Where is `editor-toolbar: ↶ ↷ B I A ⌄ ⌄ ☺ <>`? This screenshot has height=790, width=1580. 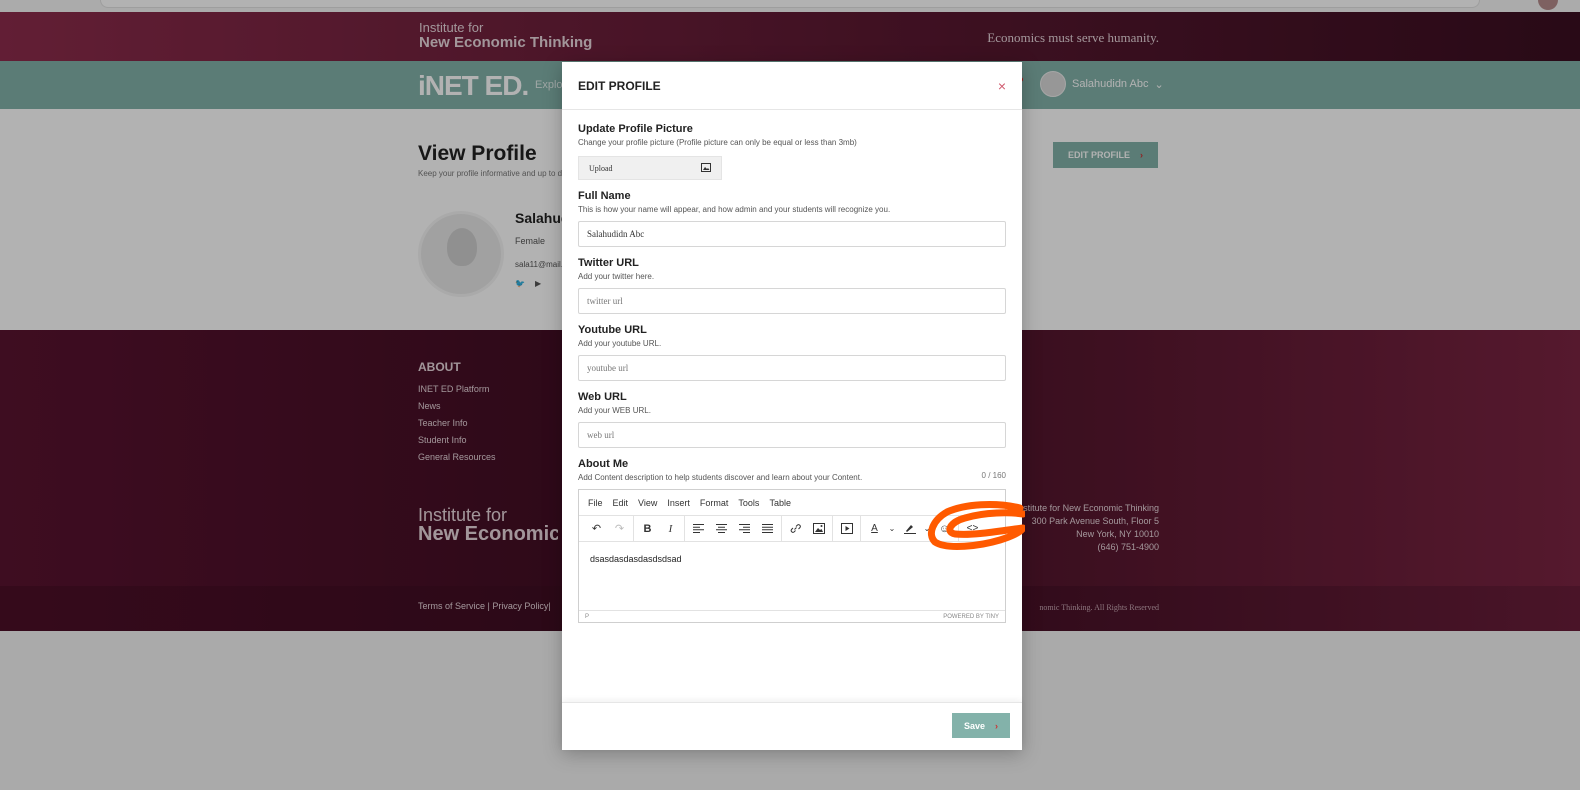 editor-toolbar: ↶ ↷ B I A ⌄ ⌄ ☺ <> is located at coordinates (792, 528).